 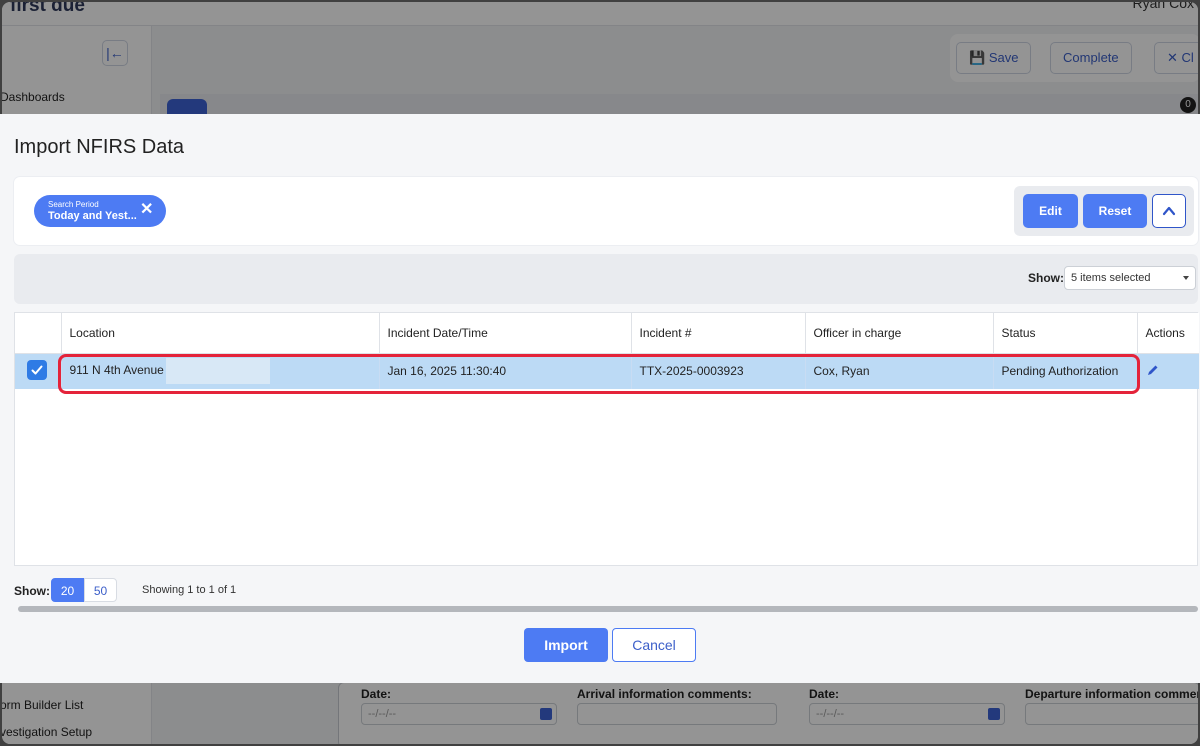 What do you see at coordinates (505, 371) in the screenshot?
I see `incident-datetime-cell: Jan 16, 2025 11:30:40` at bounding box center [505, 371].